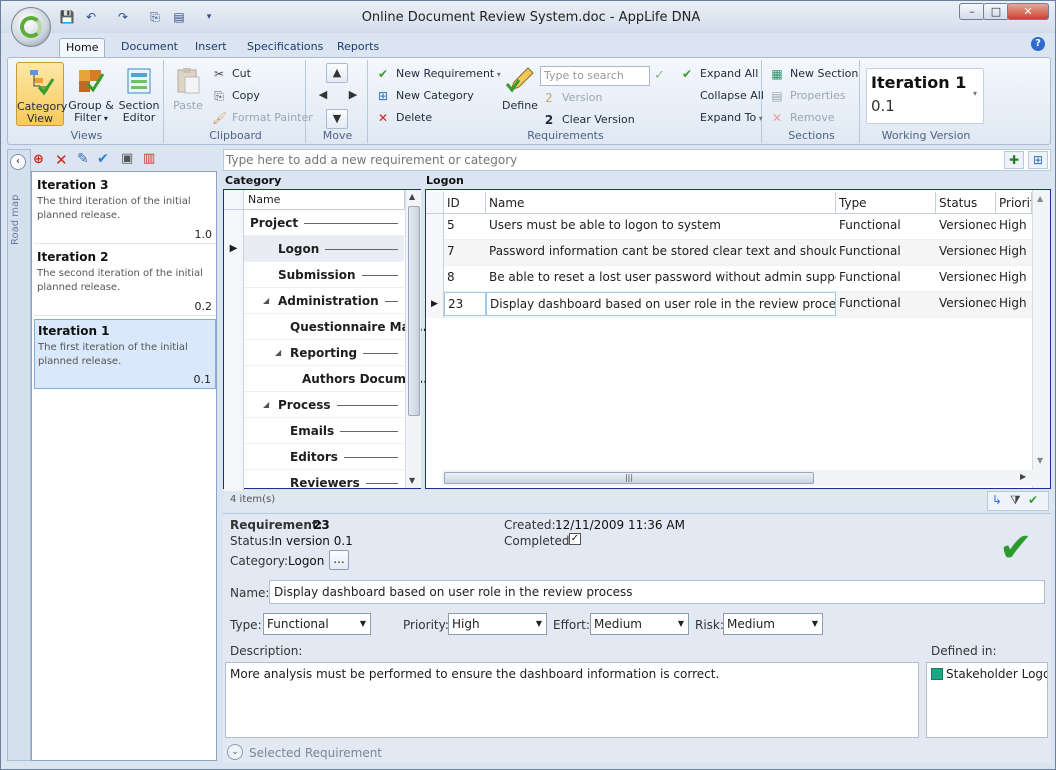 This screenshot has height=770, width=1056. I want to click on completed-checkbox: ✓, so click(575, 539).